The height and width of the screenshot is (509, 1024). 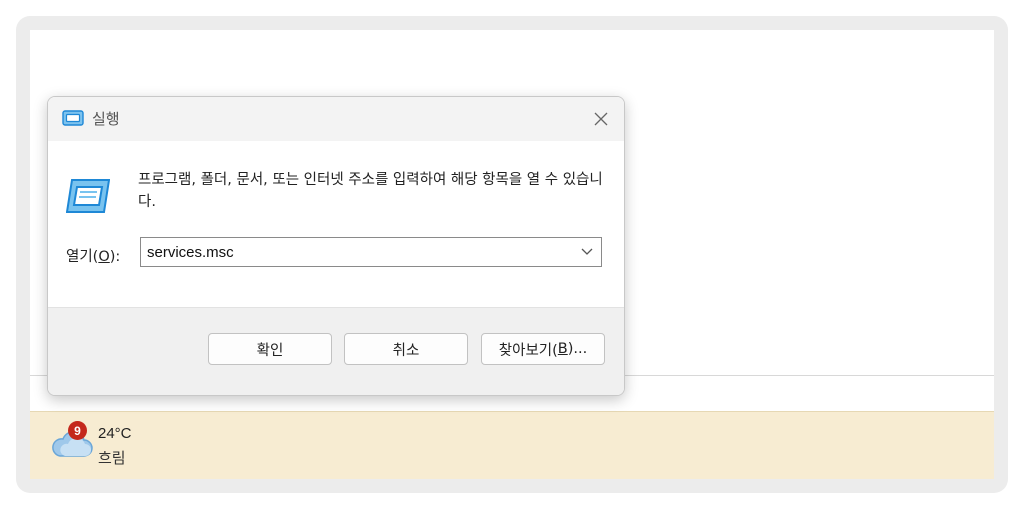 I want to click on chevron-down-icon, so click(x=587, y=251).